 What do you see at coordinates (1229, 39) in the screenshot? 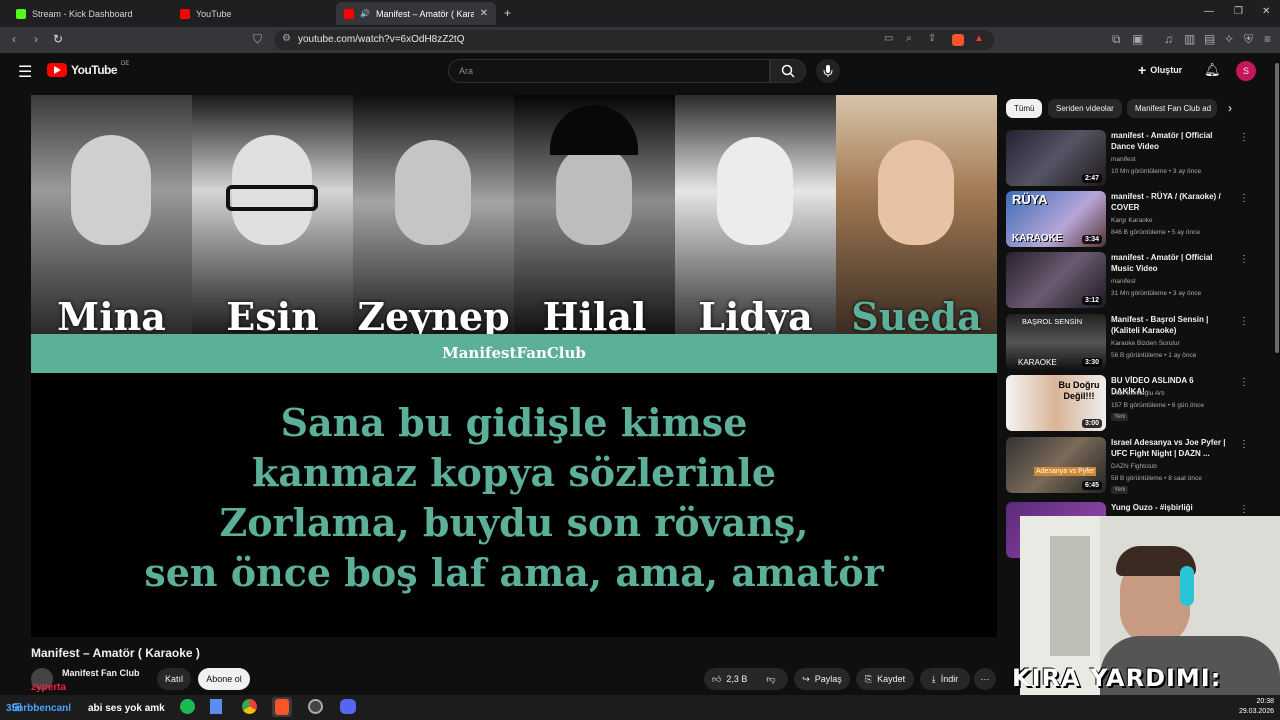
I see `leo-icon: ✧` at bounding box center [1229, 39].